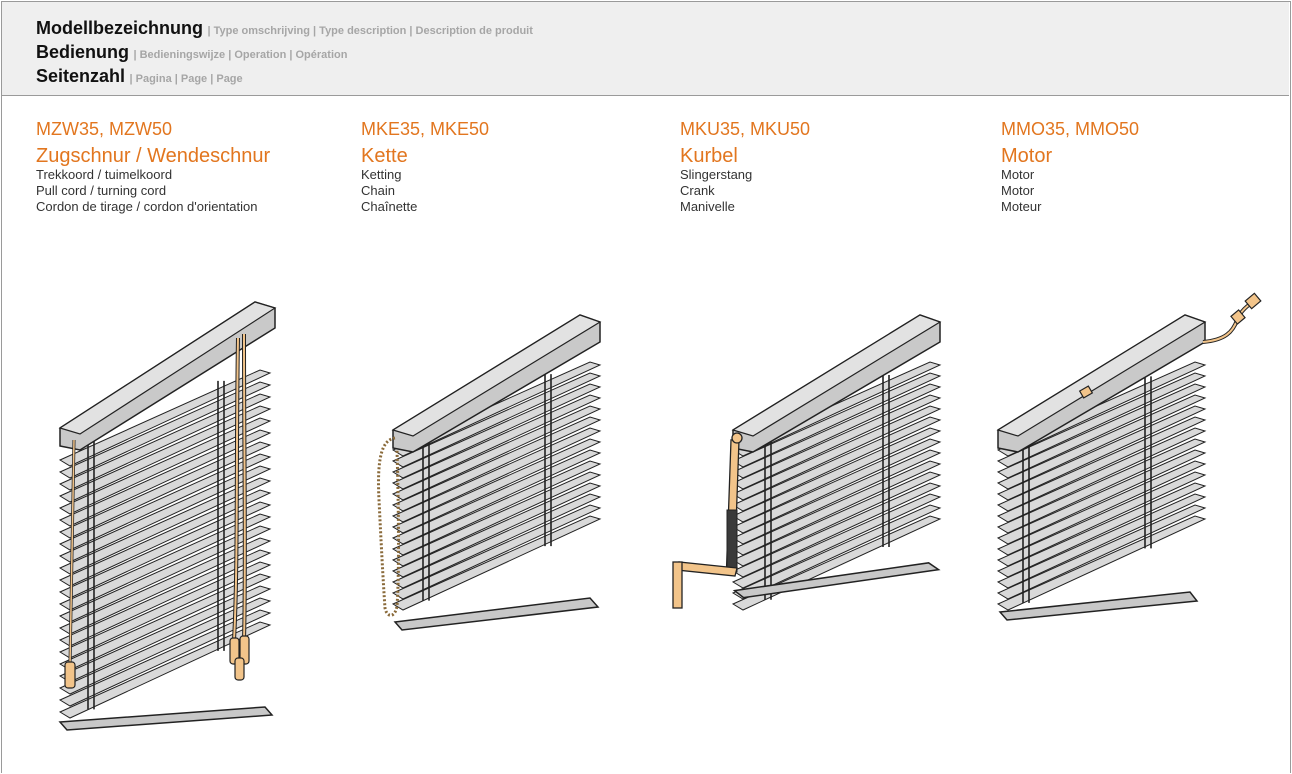  What do you see at coordinates (139, 76) in the screenshot?
I see `header-page-label: Seitenzahl | Pagina | Page | Page` at bounding box center [139, 76].